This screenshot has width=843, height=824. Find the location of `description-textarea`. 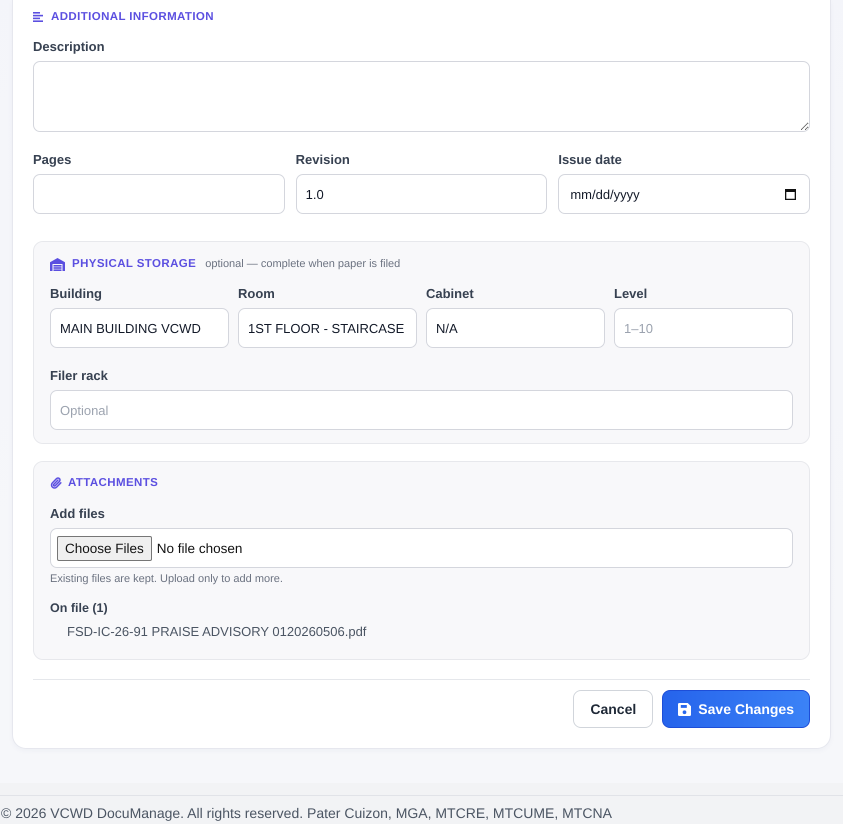

description-textarea is located at coordinates (421, 96).